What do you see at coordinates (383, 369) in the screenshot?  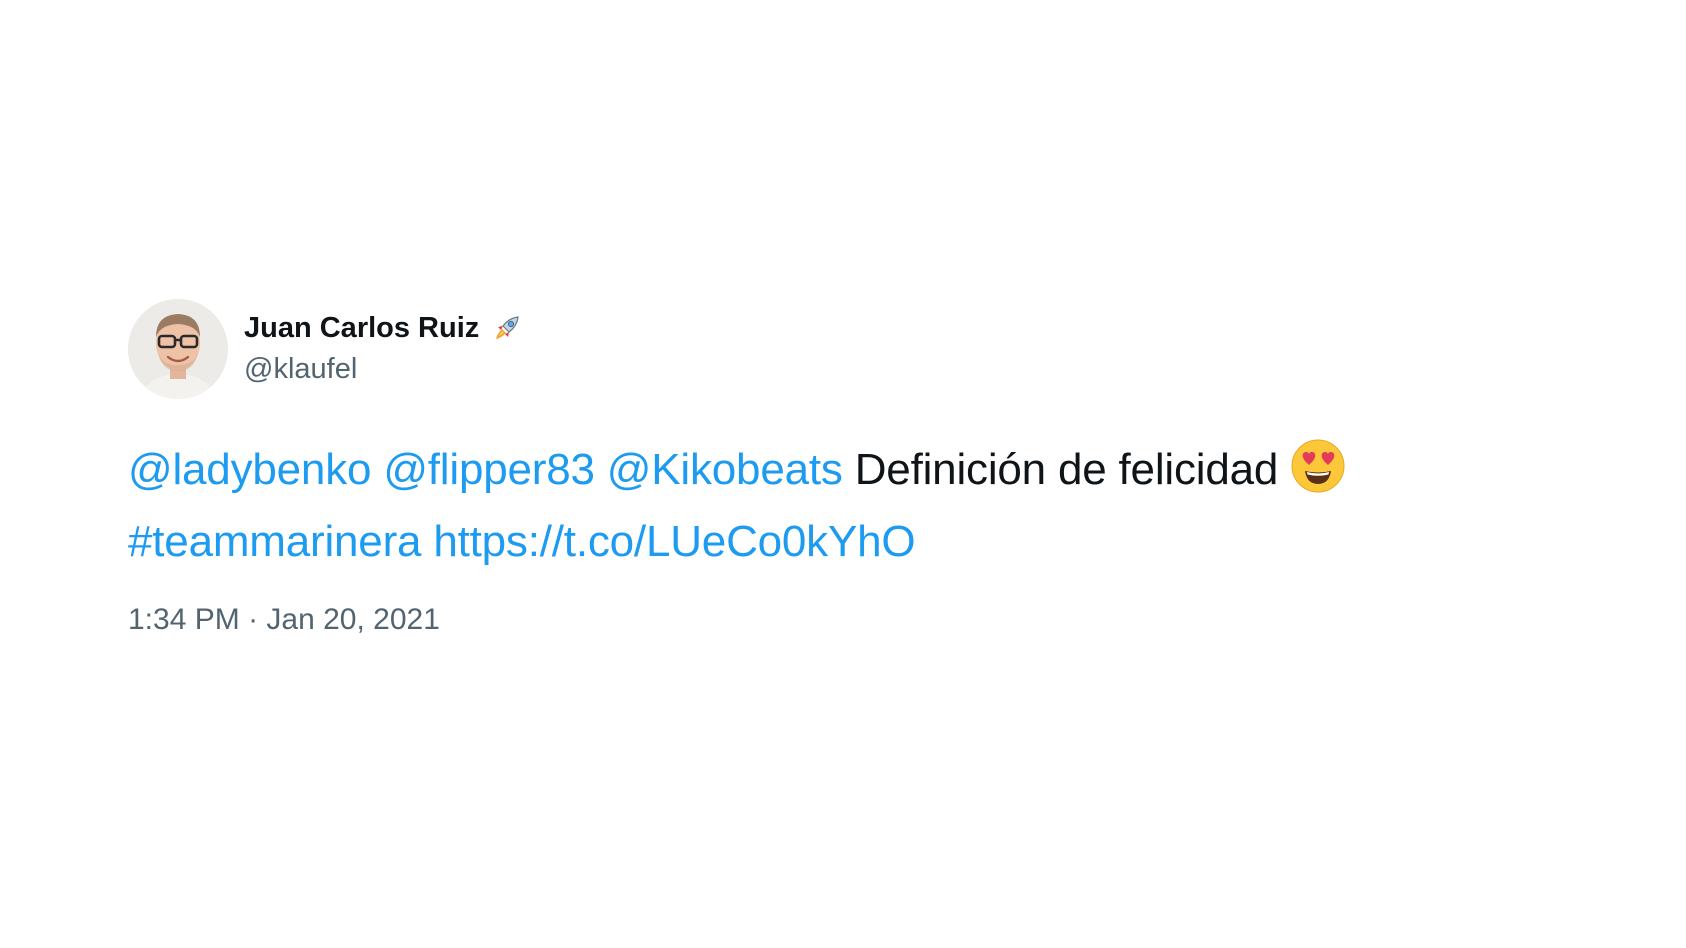 I see `author-handle: @klaufel` at bounding box center [383, 369].